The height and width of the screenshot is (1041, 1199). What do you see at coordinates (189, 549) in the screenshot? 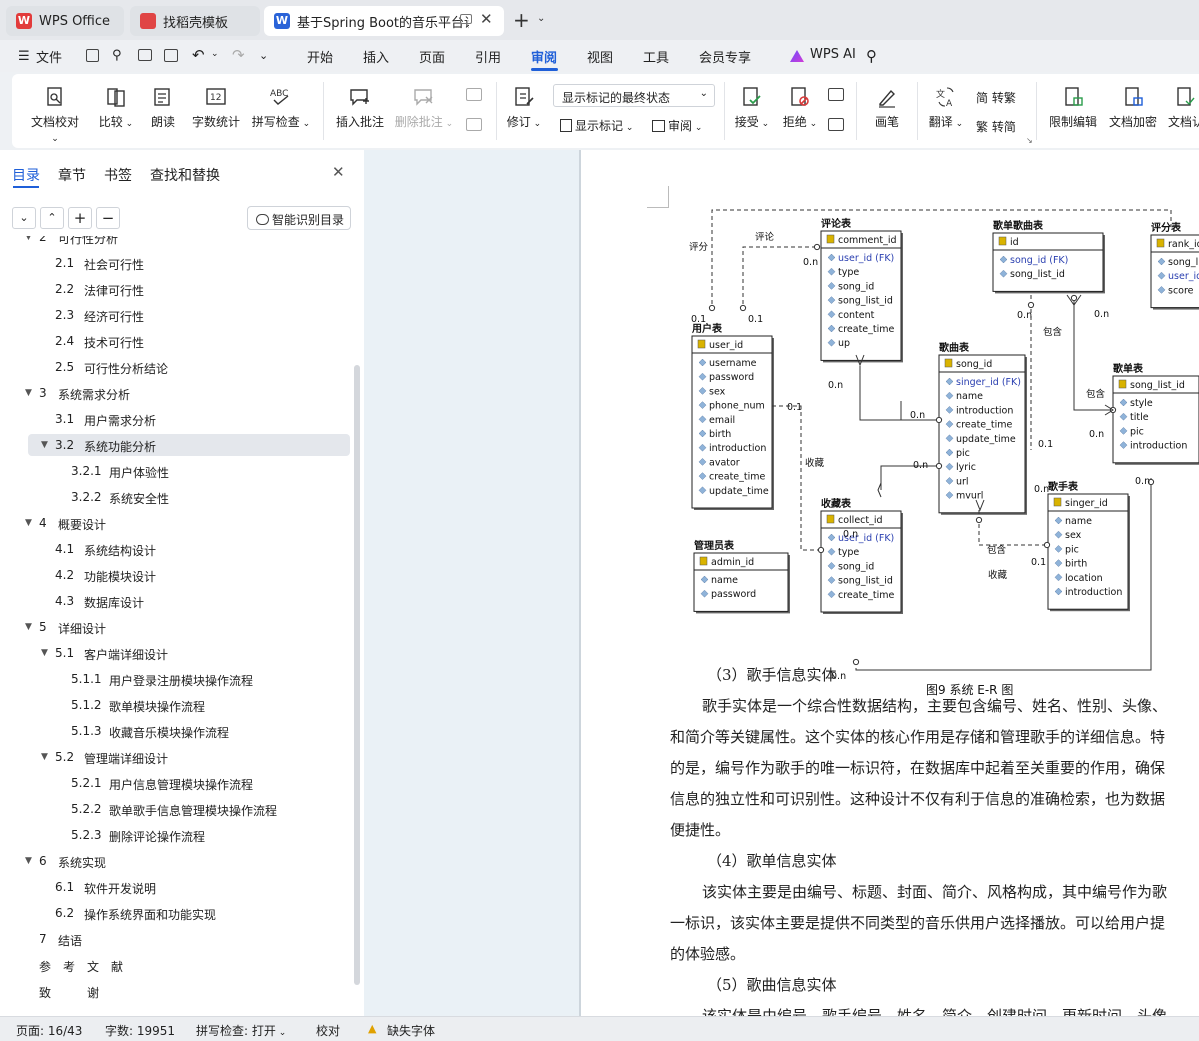
I see `toc-item: 4.1 系统结构设计` at bounding box center [189, 549].